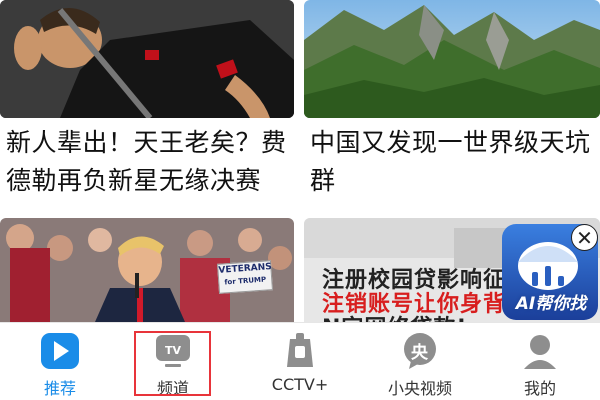 The height and width of the screenshot is (400, 600). I want to click on landscape-thumbnail, so click(452, 59).